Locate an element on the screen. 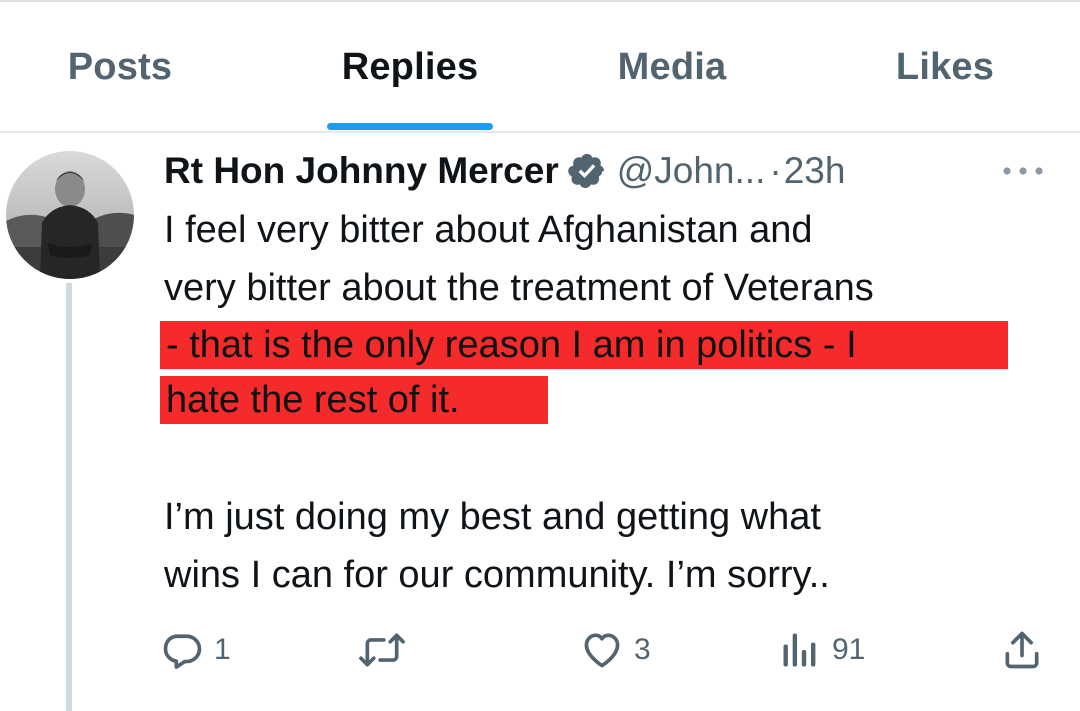 This screenshot has height=711, width=1080. tab-posts-label: Posts is located at coordinates (120, 67).